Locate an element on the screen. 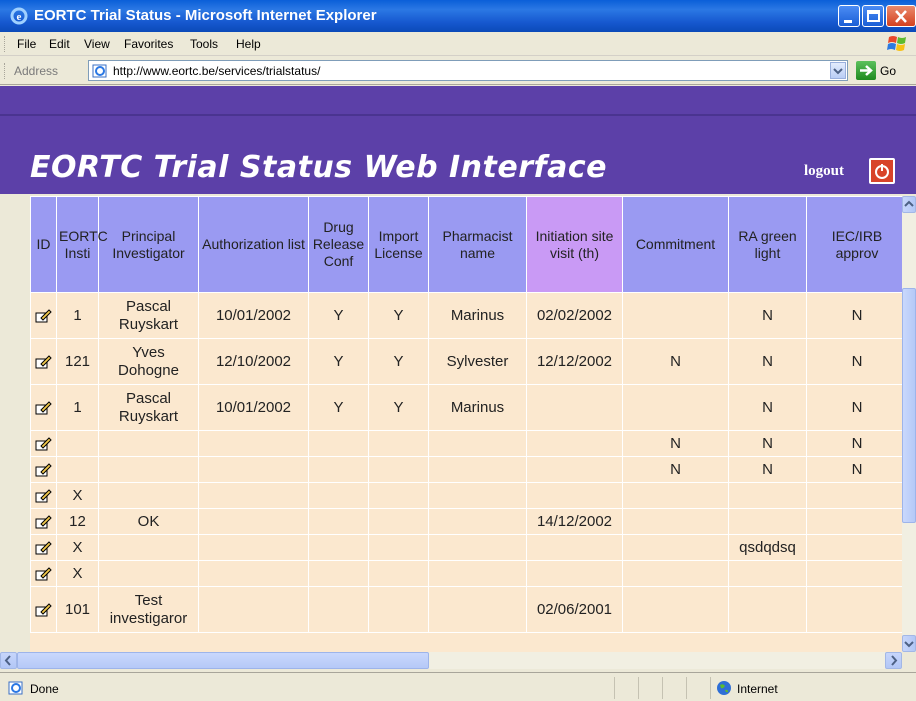  column-header-drug-release: Drug Release Conf is located at coordinates (338, 244).